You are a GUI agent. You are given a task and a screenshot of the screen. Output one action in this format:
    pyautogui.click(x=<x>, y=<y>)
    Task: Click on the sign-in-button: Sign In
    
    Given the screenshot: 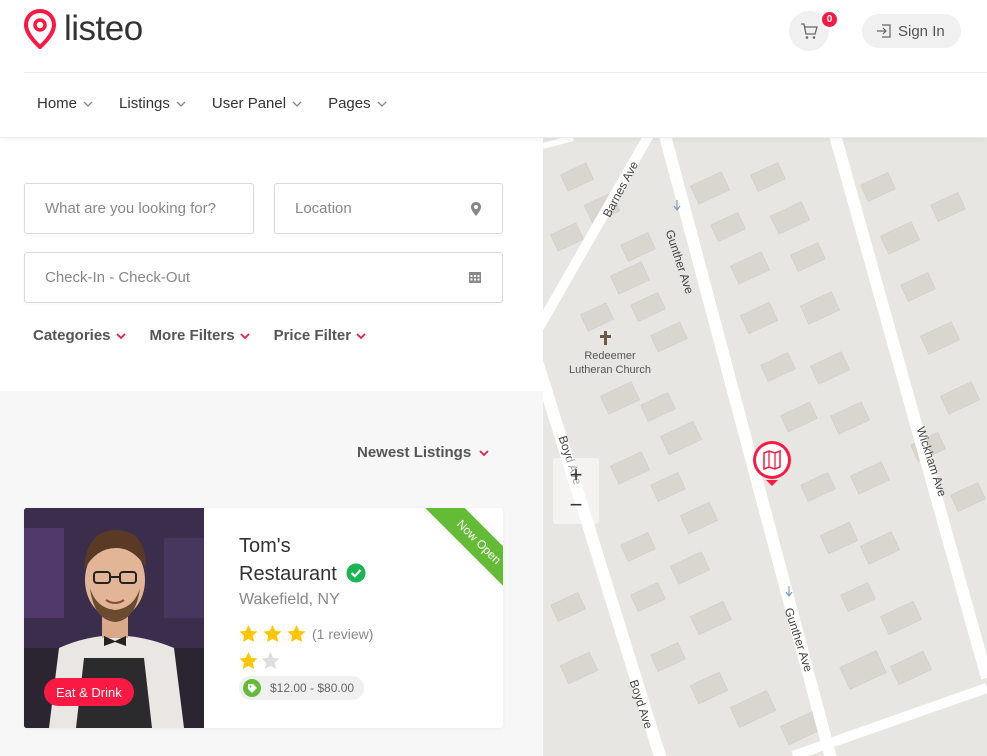 What is the action you would take?
    pyautogui.click(x=911, y=31)
    